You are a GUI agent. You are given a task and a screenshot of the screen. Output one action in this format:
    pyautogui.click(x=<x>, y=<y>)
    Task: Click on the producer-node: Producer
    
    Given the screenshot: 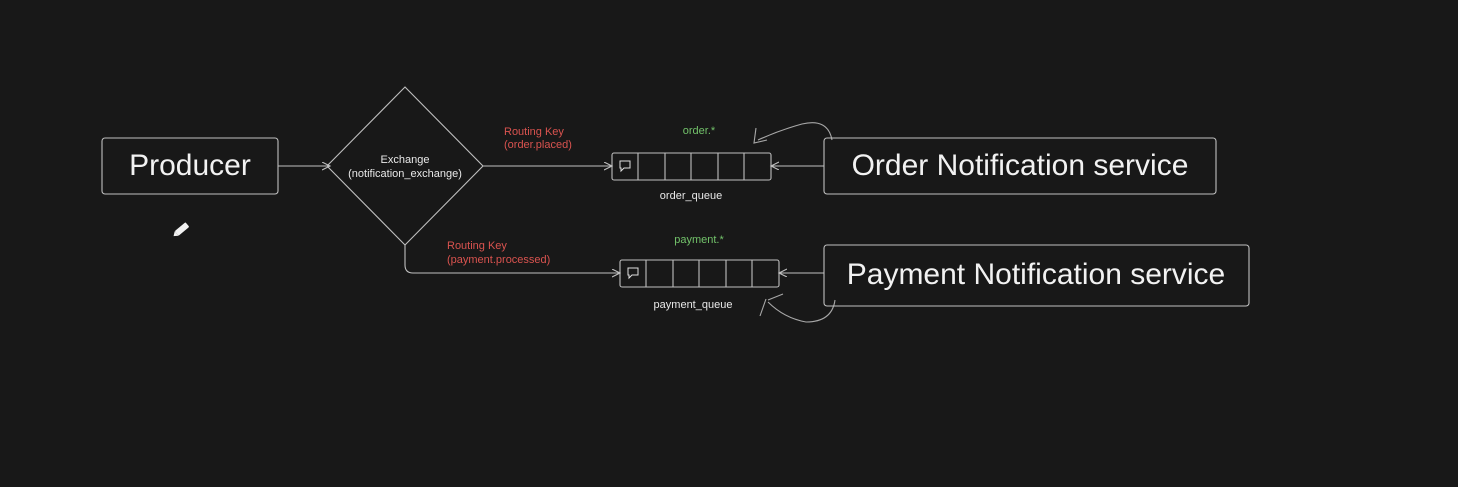 What is the action you would take?
    pyautogui.click(x=190, y=166)
    